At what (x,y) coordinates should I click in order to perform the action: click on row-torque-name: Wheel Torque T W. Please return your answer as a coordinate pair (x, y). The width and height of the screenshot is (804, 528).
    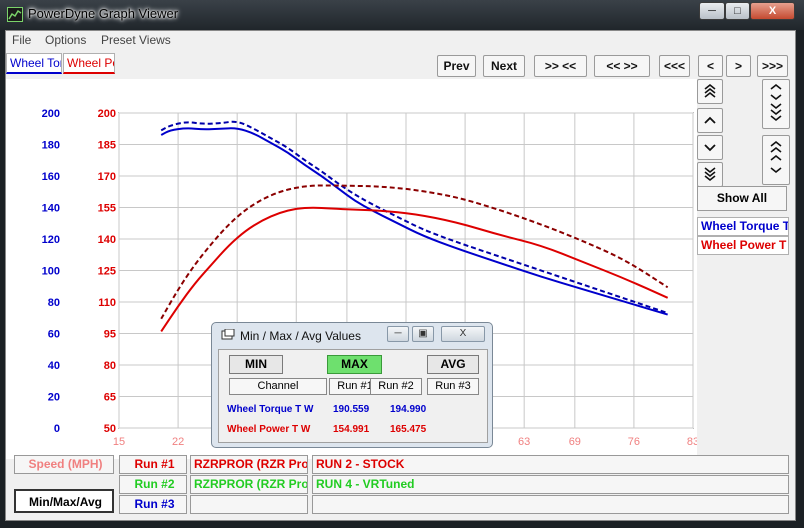
    Looking at the image, I should click on (270, 409).